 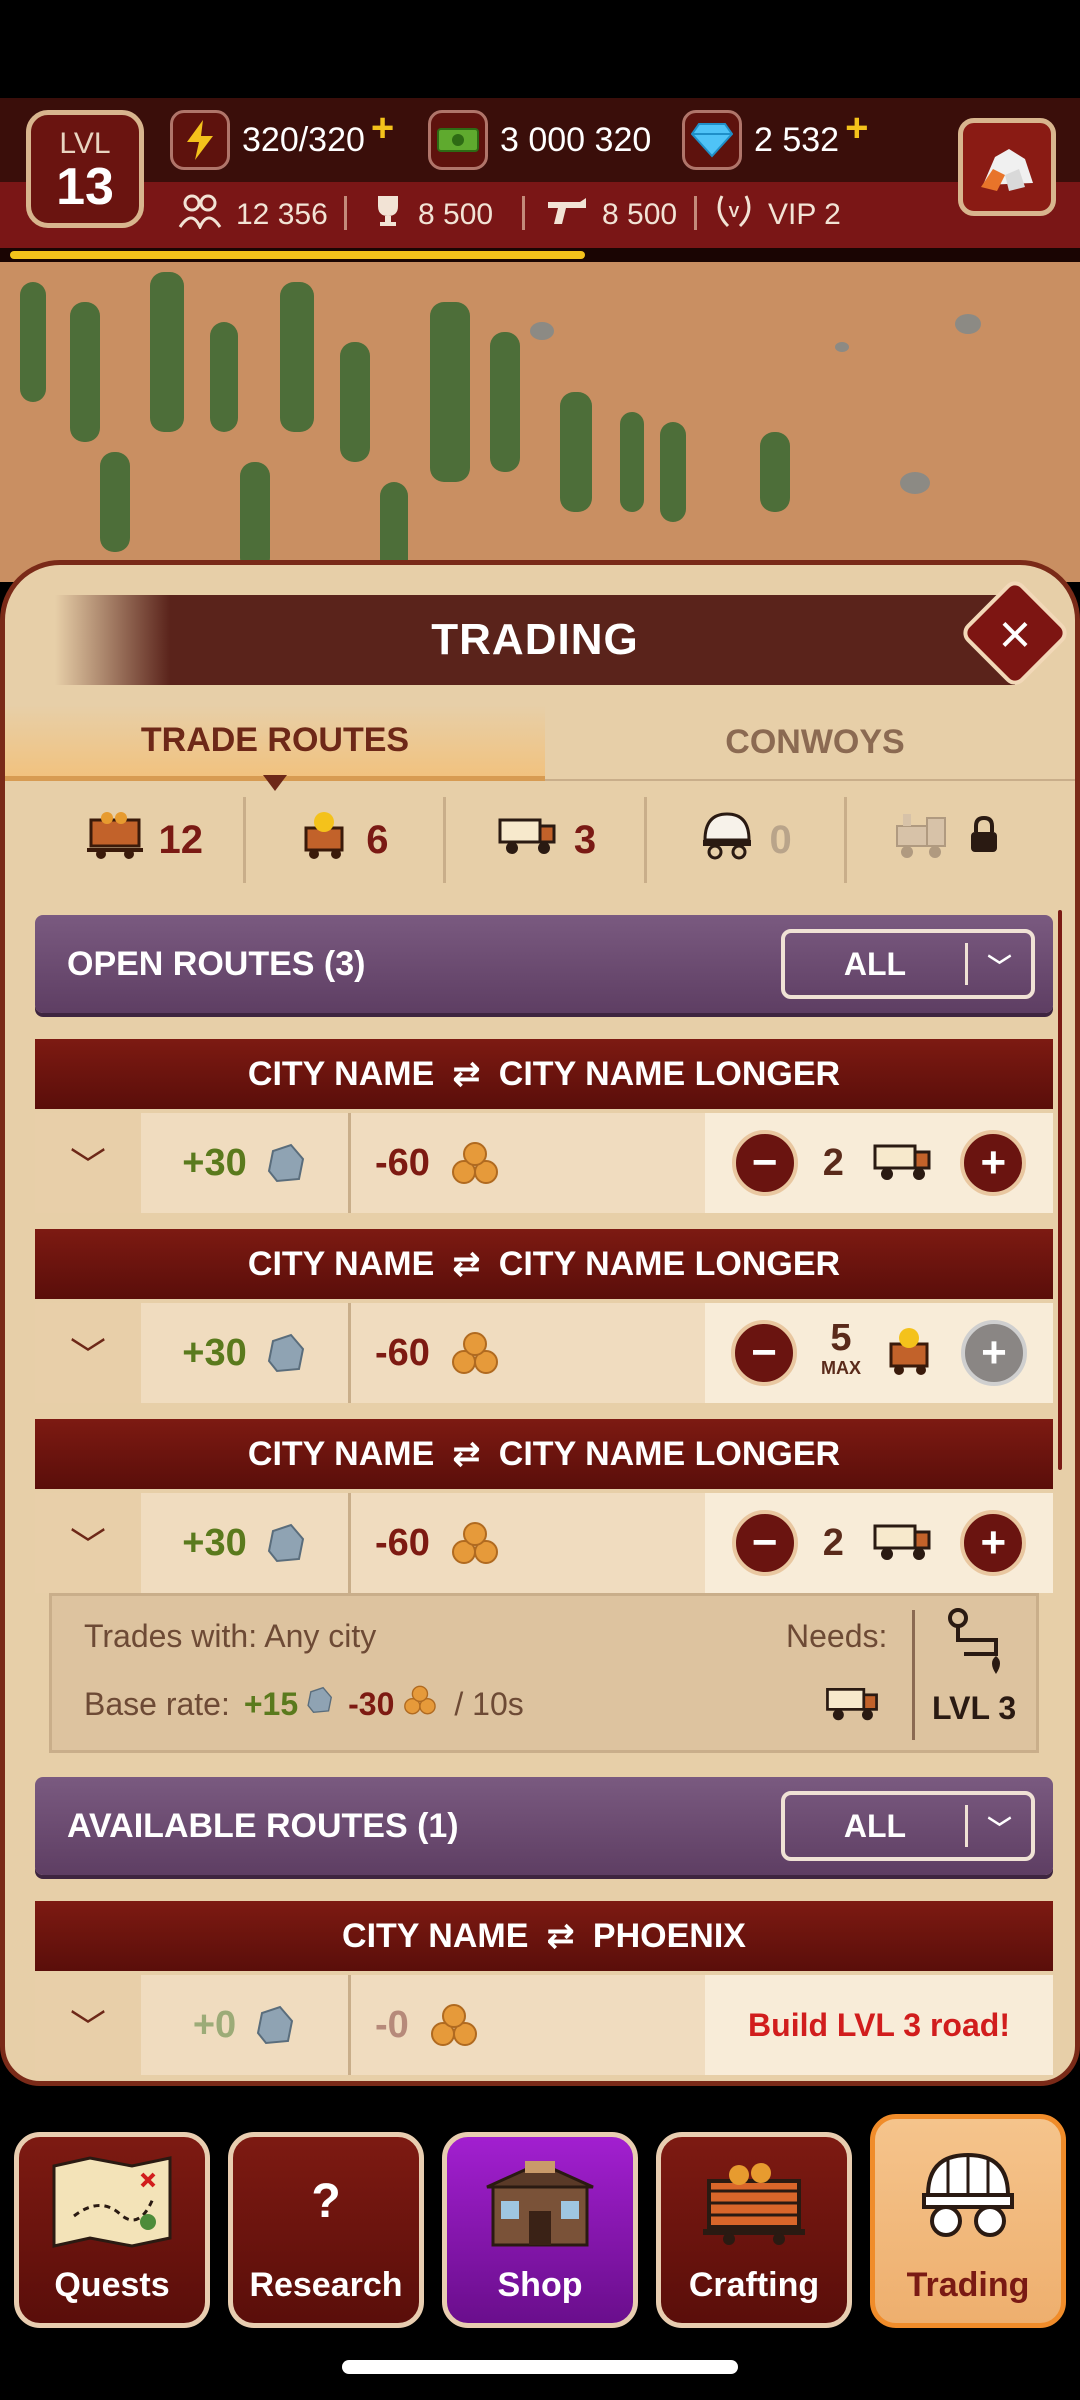 What do you see at coordinates (922, 840) in the screenshot?
I see `locomotive-icon` at bounding box center [922, 840].